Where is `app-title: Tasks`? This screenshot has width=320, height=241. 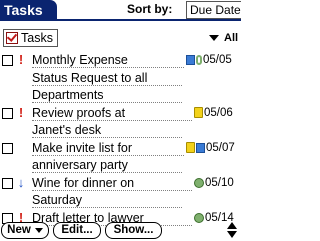 app-title: Tasks is located at coordinates (28, 10).